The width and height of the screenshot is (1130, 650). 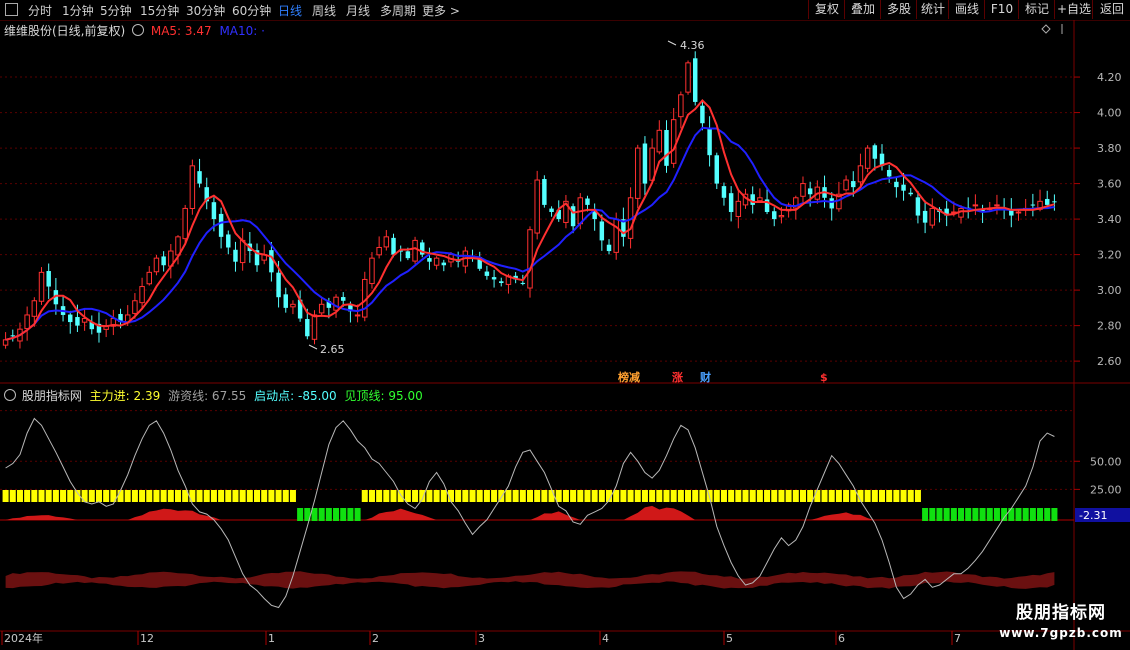 I want to click on price-tick-label: 3.80, so click(x=1109, y=148).